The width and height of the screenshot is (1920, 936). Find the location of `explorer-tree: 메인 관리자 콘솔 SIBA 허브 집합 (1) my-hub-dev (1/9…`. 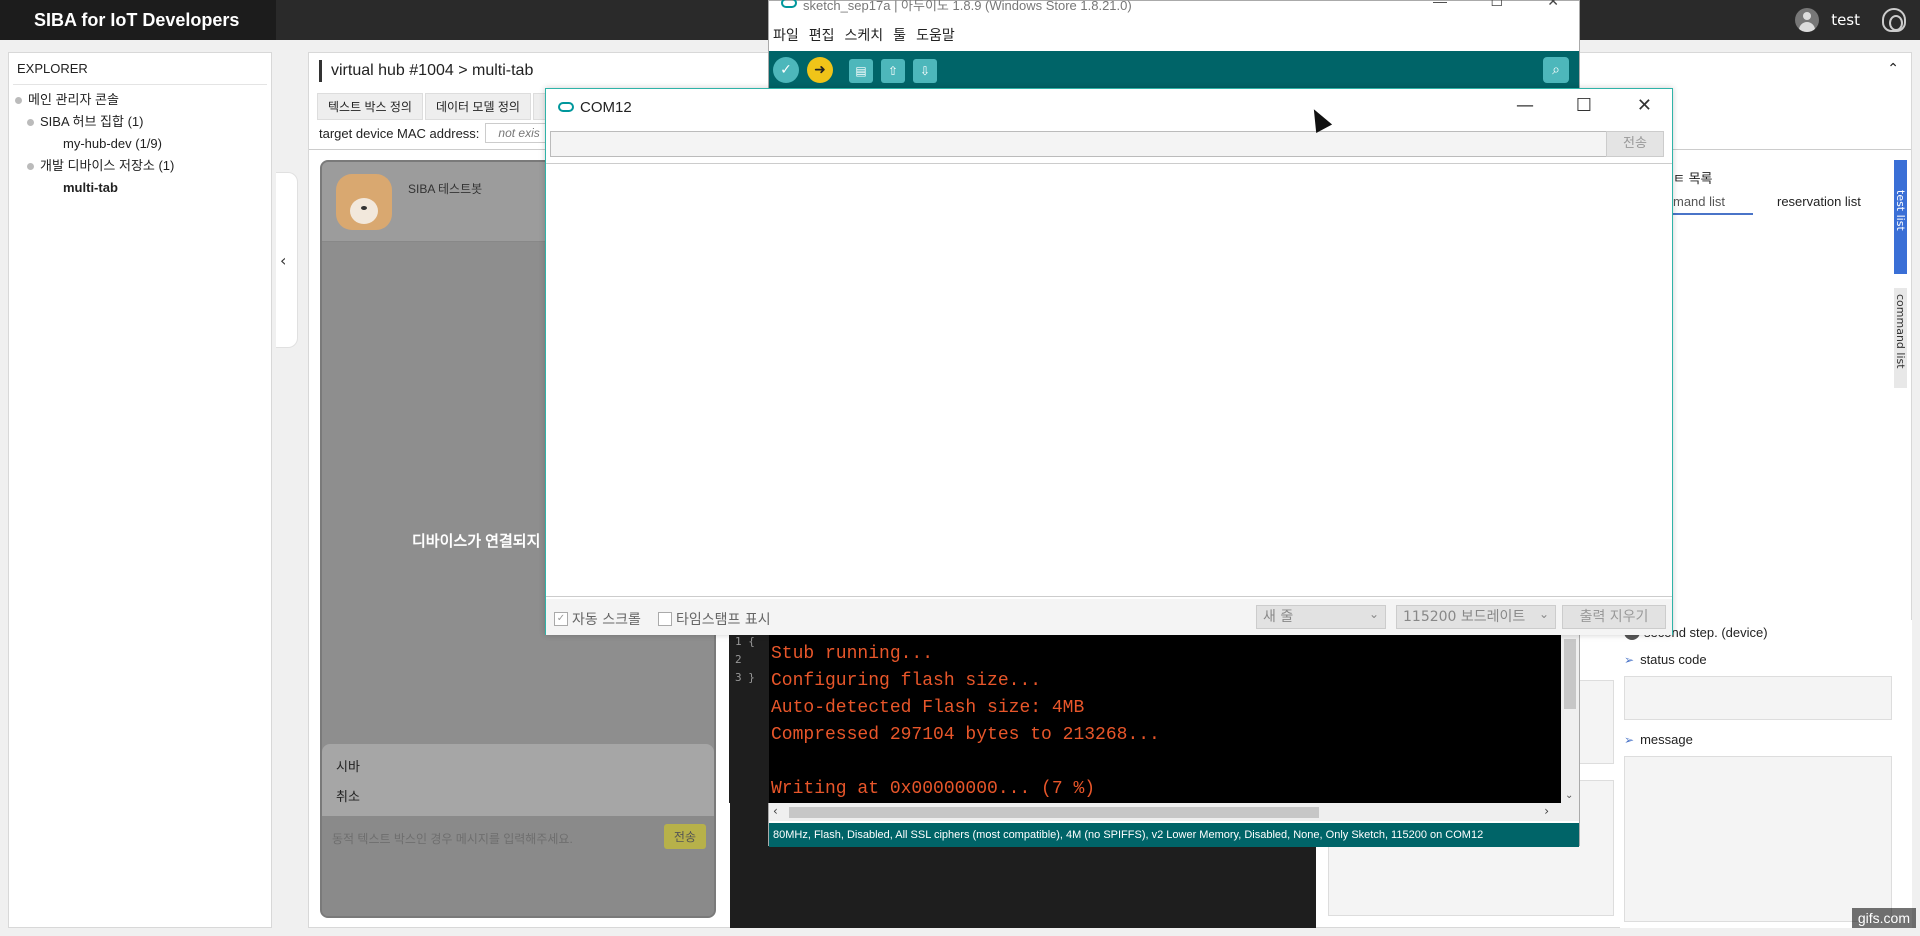

explorer-tree: 메인 관리자 콘솔 SIBA 허브 집합 (1) my-hub-dev (1/9… is located at coordinates (140, 144).